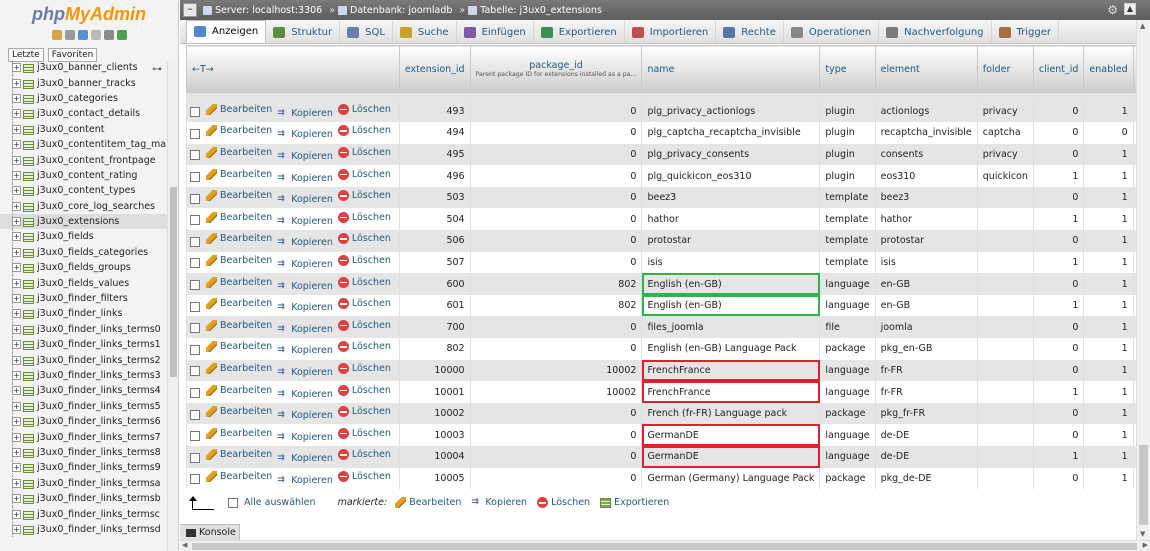 This screenshot has height=551, width=1150. What do you see at coordinates (926, 435) in the screenshot?
I see `cell-element: de-DE` at bounding box center [926, 435].